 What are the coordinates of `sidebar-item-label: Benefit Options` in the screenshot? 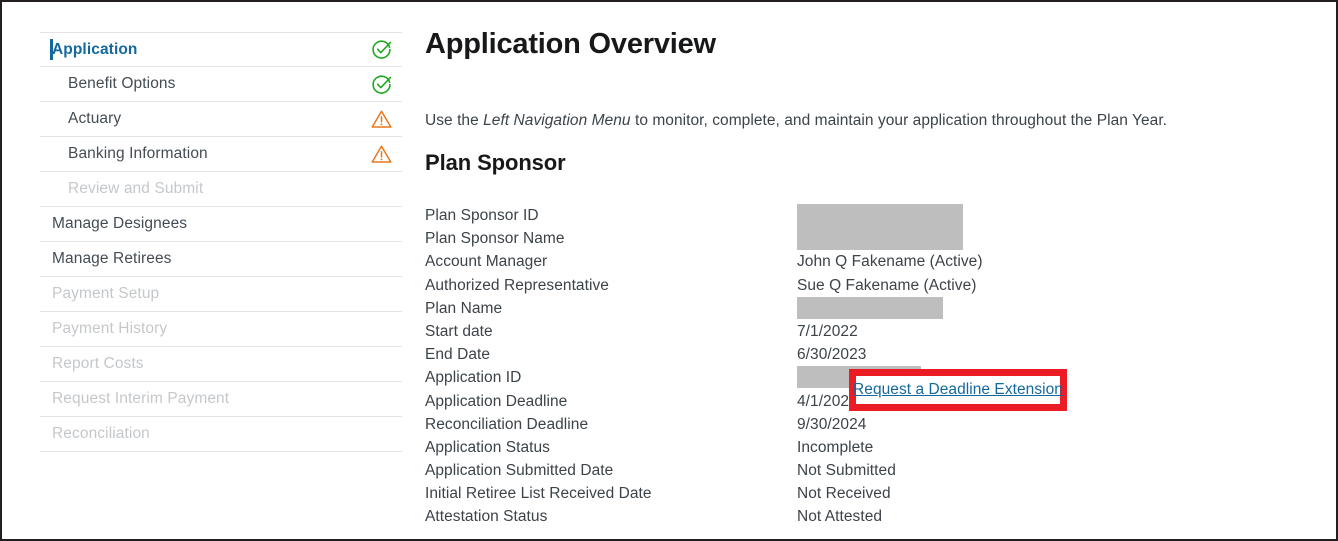 It's located at (122, 83).